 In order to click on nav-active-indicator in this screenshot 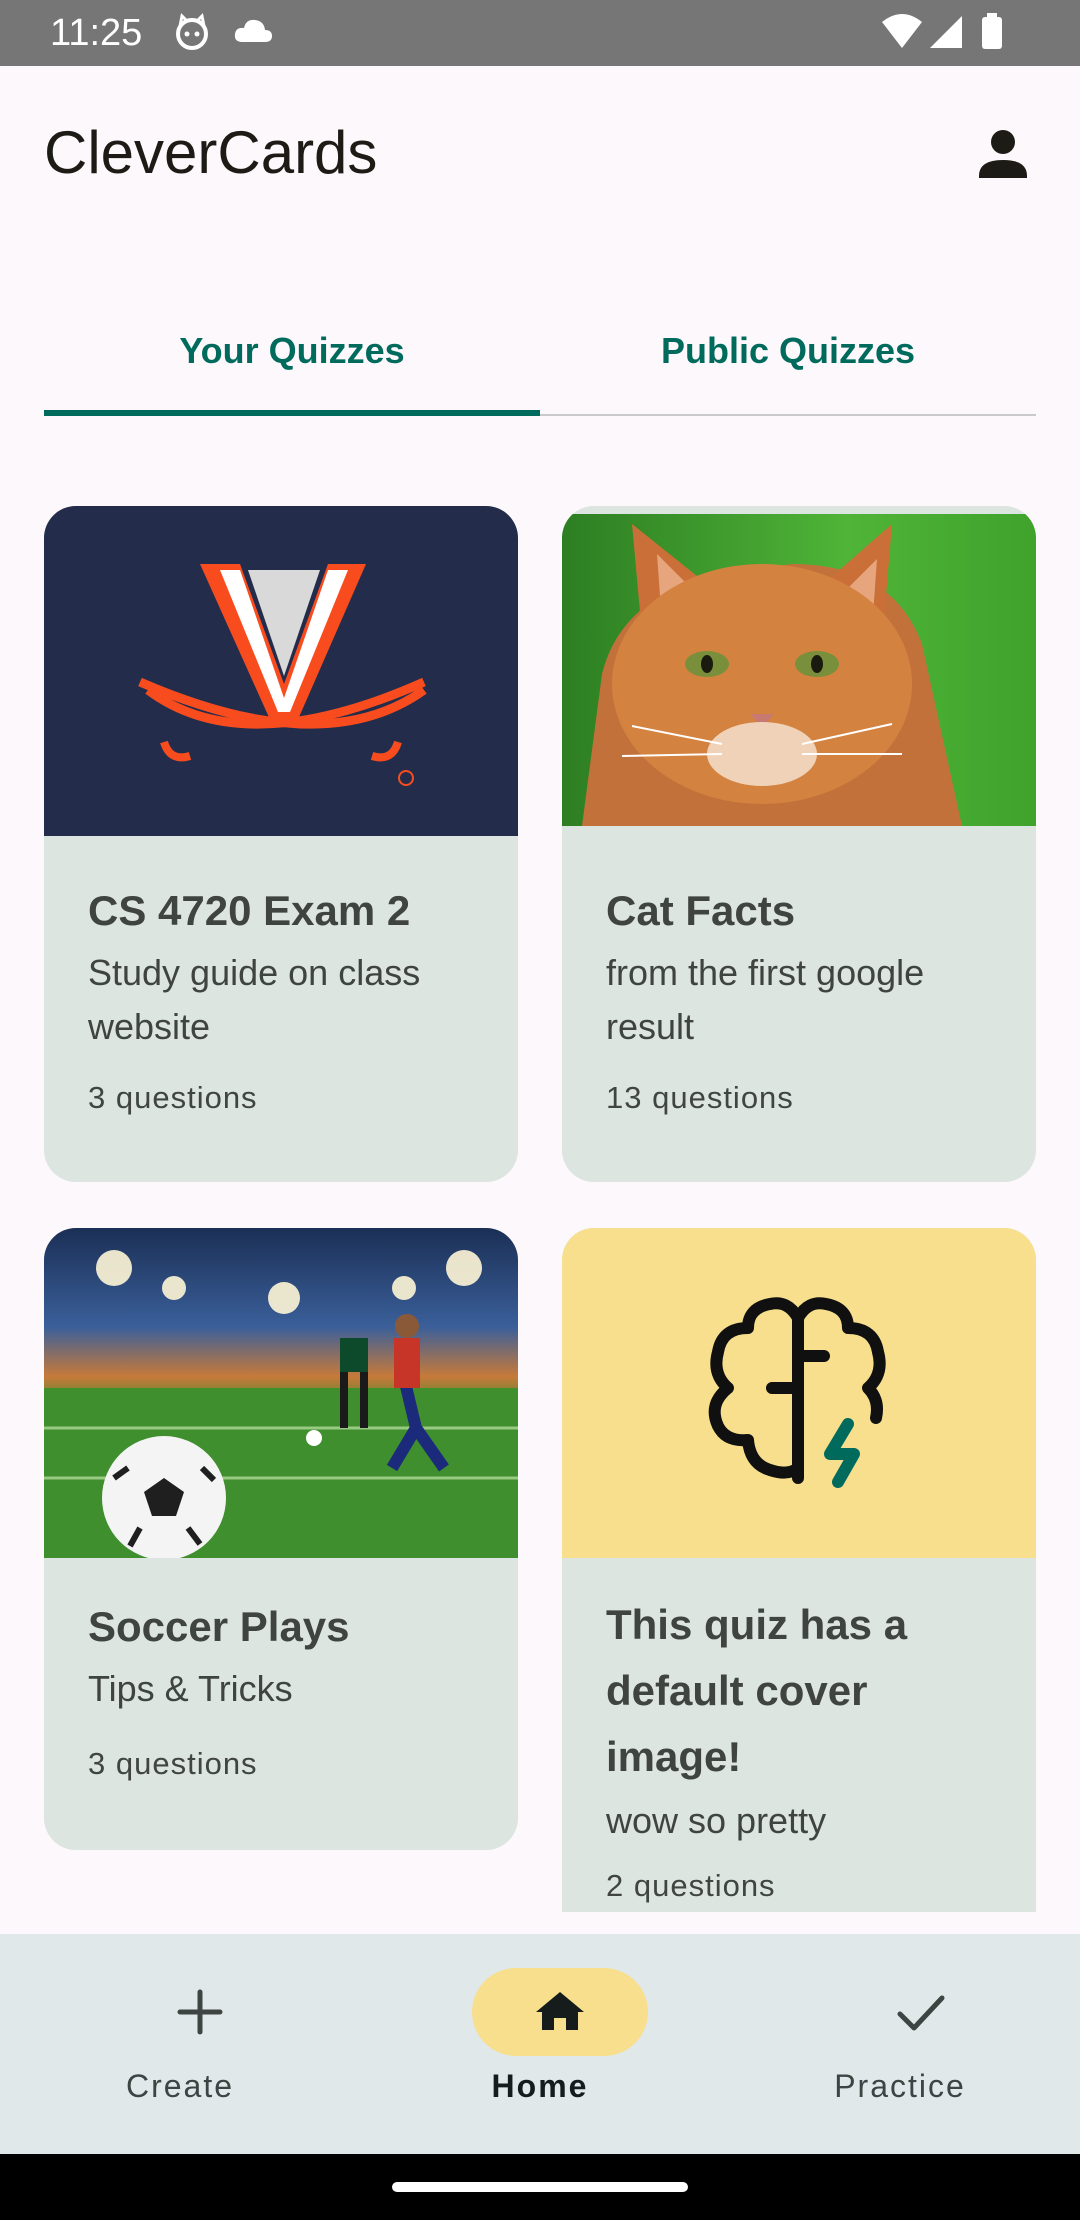, I will do `click(560, 2012)`.